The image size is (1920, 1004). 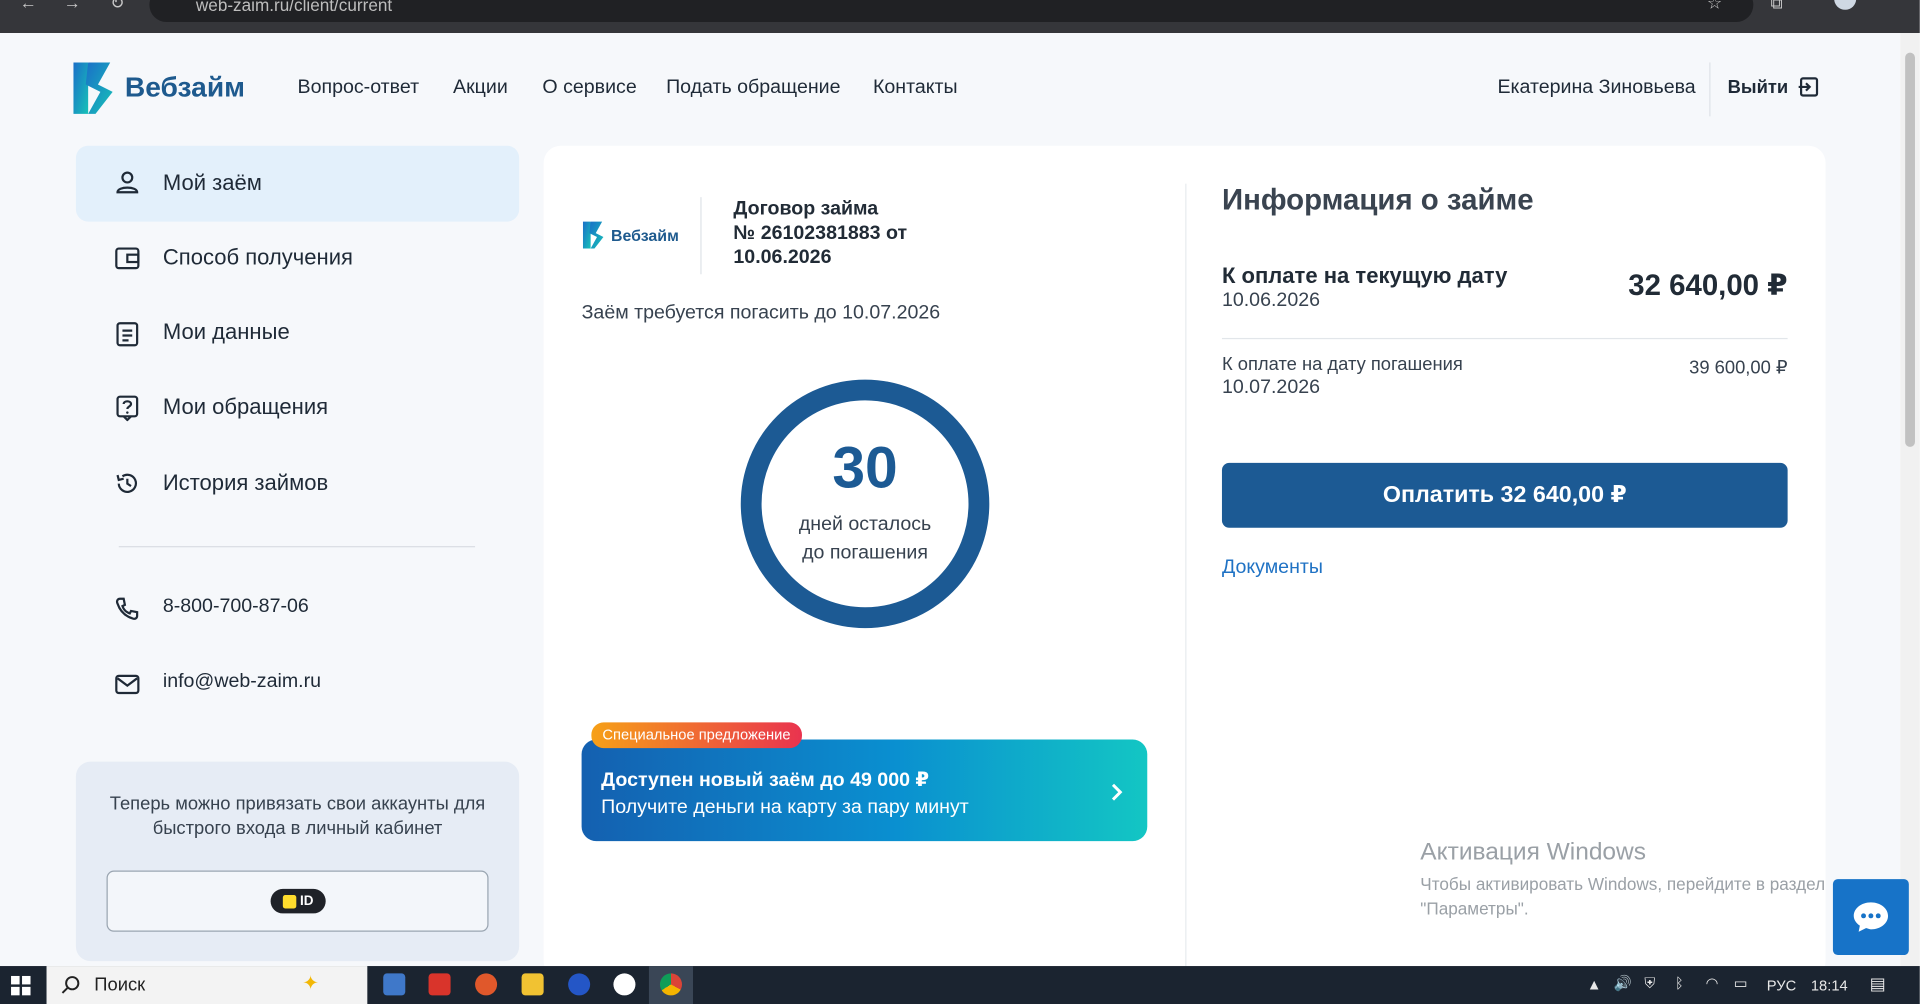 What do you see at coordinates (1910, 249) in the screenshot?
I see `scrollbar-thumb` at bounding box center [1910, 249].